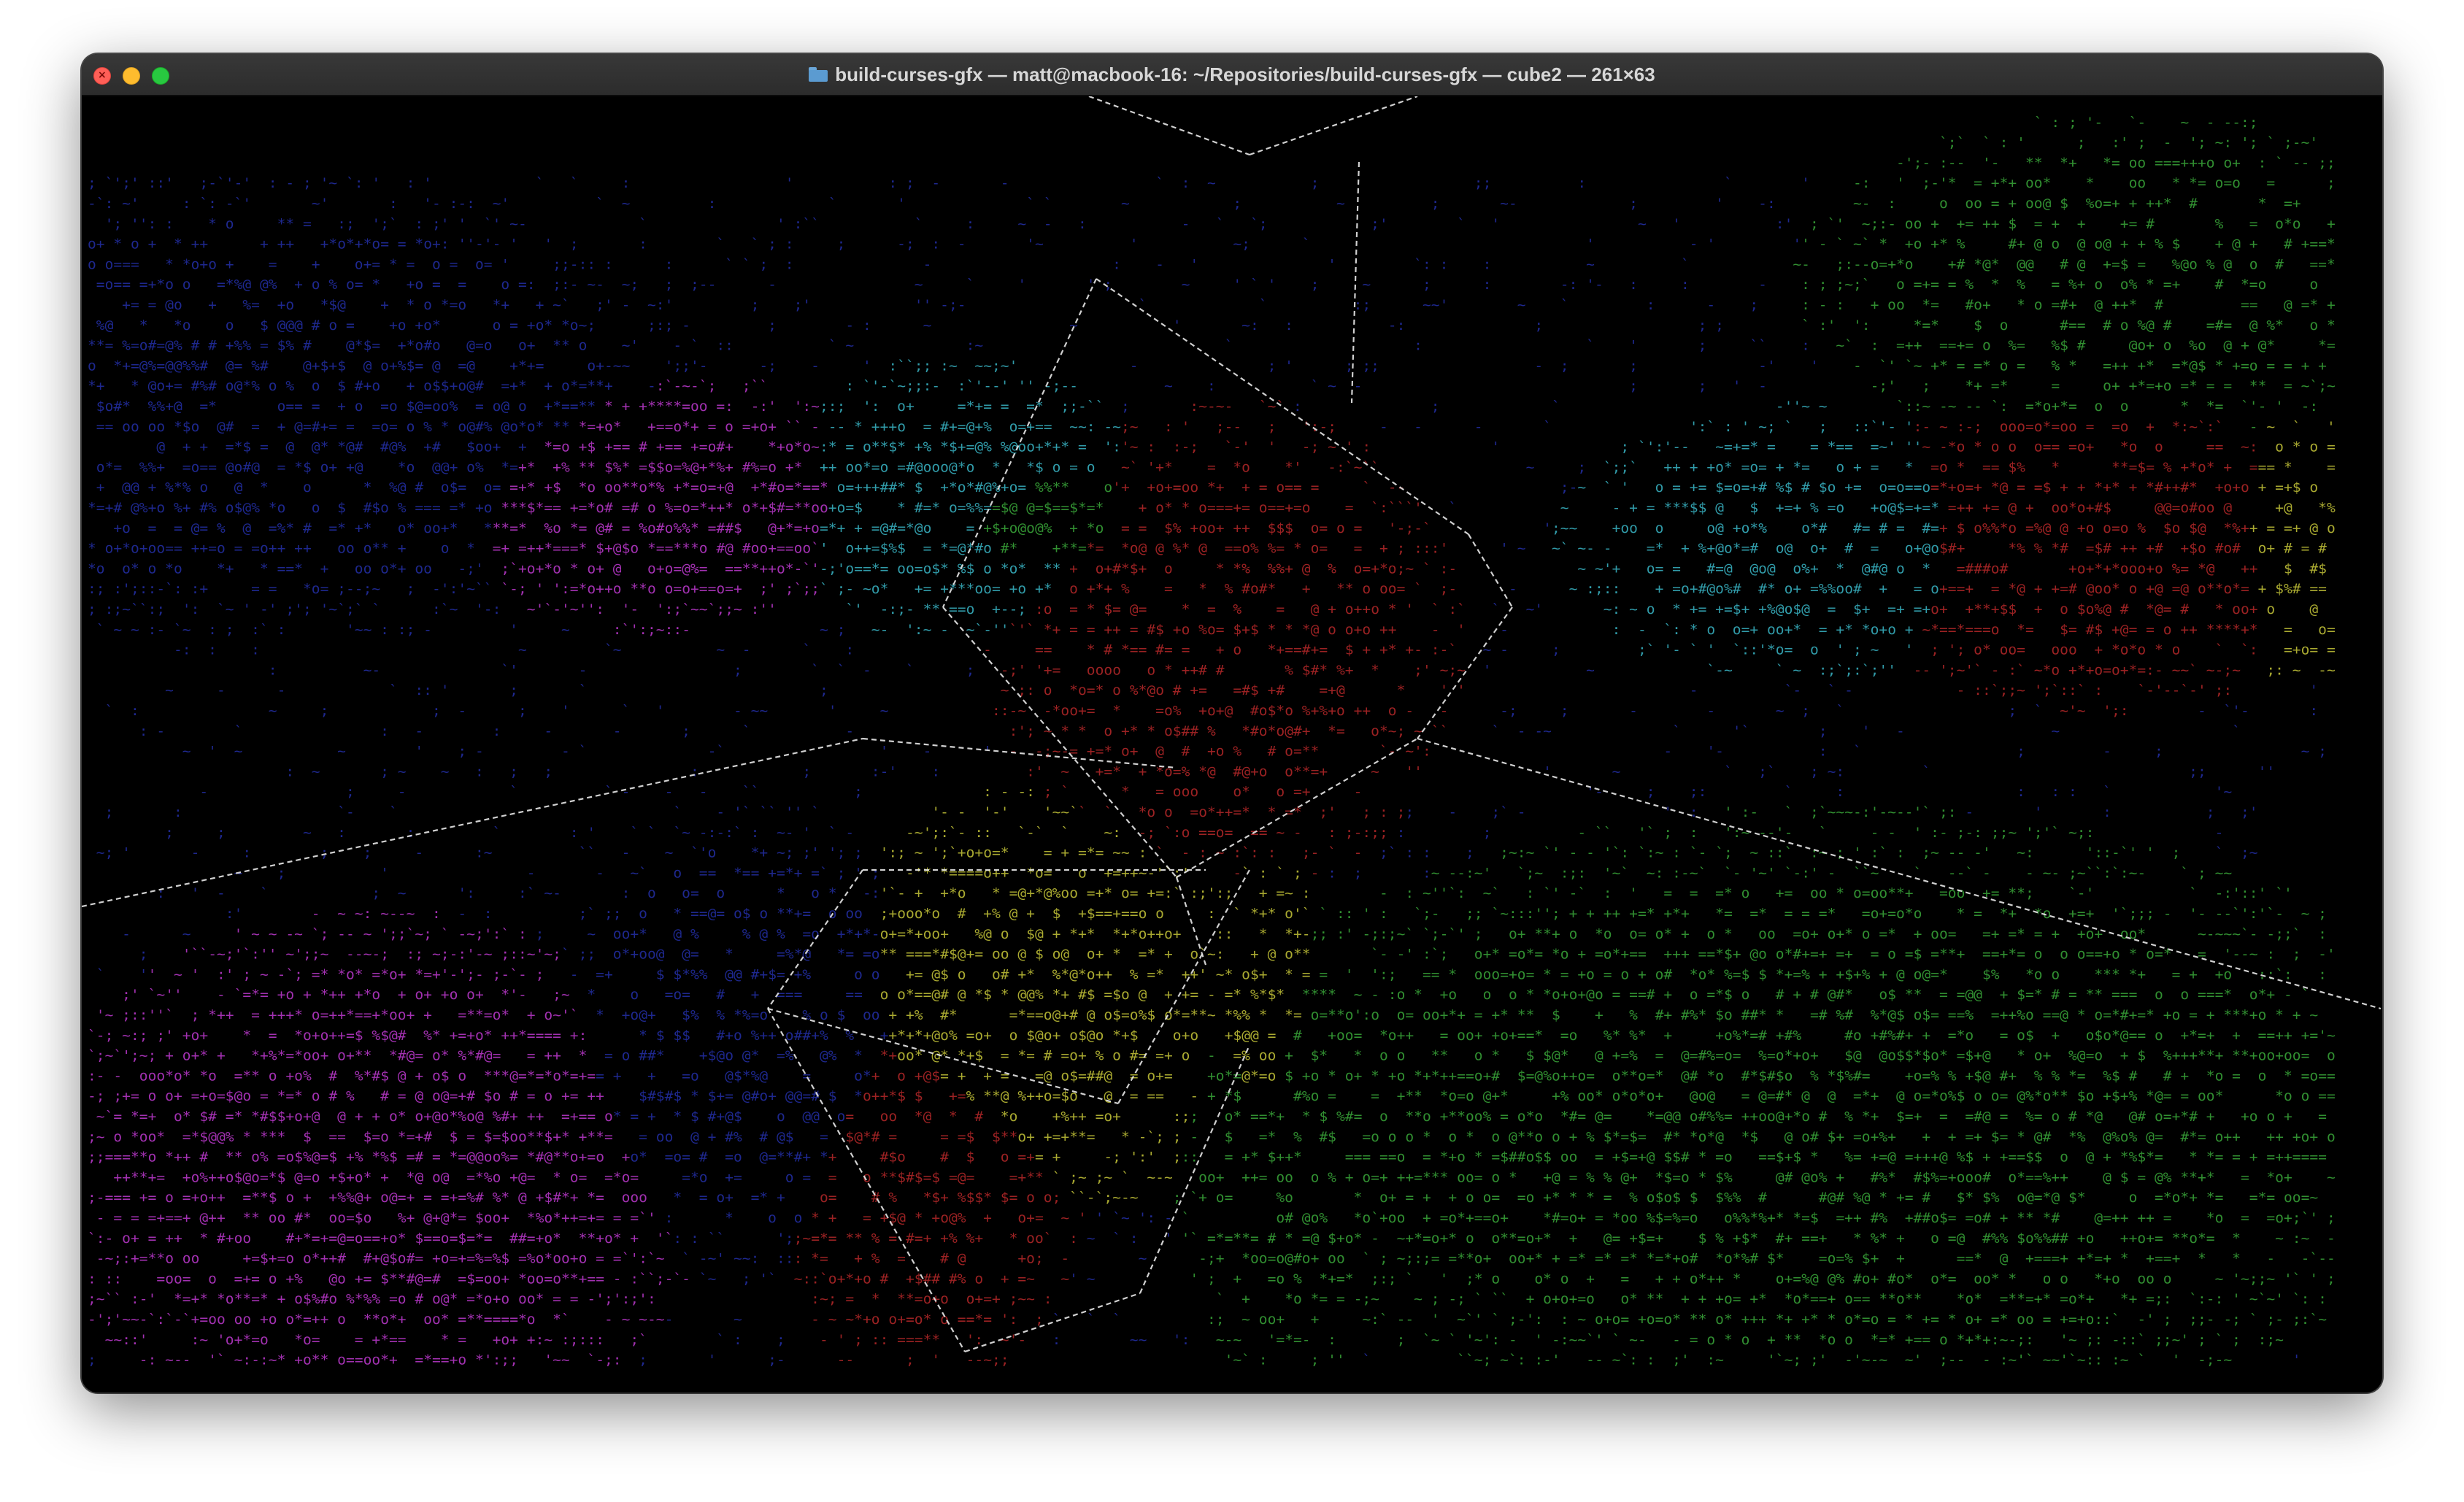 The height and width of the screenshot is (1502, 2464). I want to click on ascii-row-segment: *oo, so click(1625, 1218).